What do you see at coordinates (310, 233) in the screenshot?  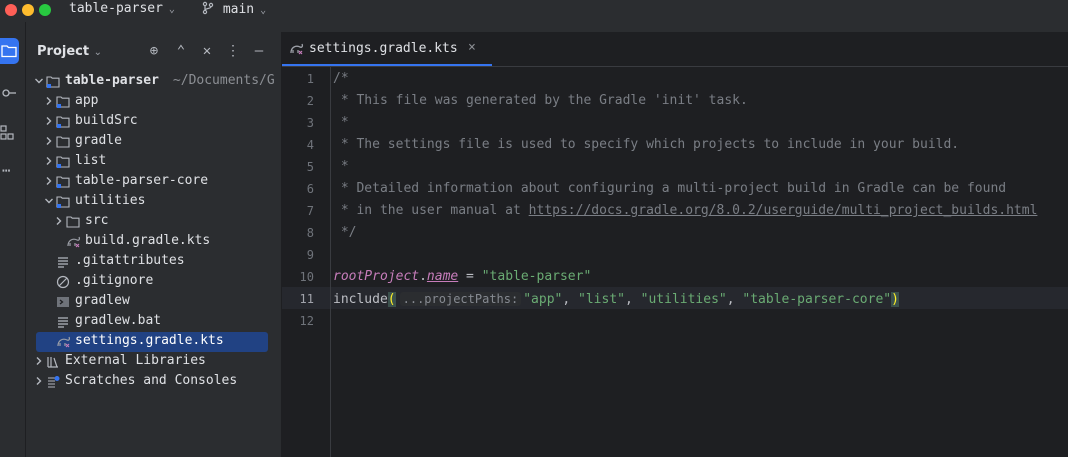 I see `line-number: 8` at bounding box center [310, 233].